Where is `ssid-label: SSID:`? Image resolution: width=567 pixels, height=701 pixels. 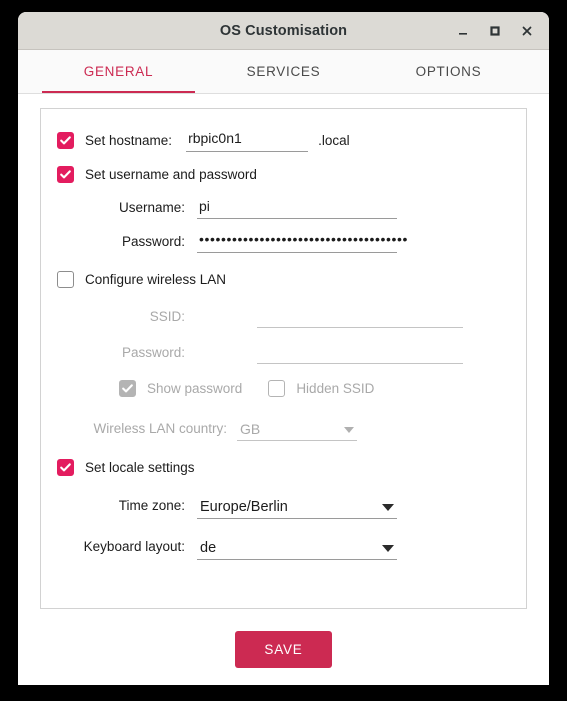
ssid-label: SSID: is located at coordinates (167, 316).